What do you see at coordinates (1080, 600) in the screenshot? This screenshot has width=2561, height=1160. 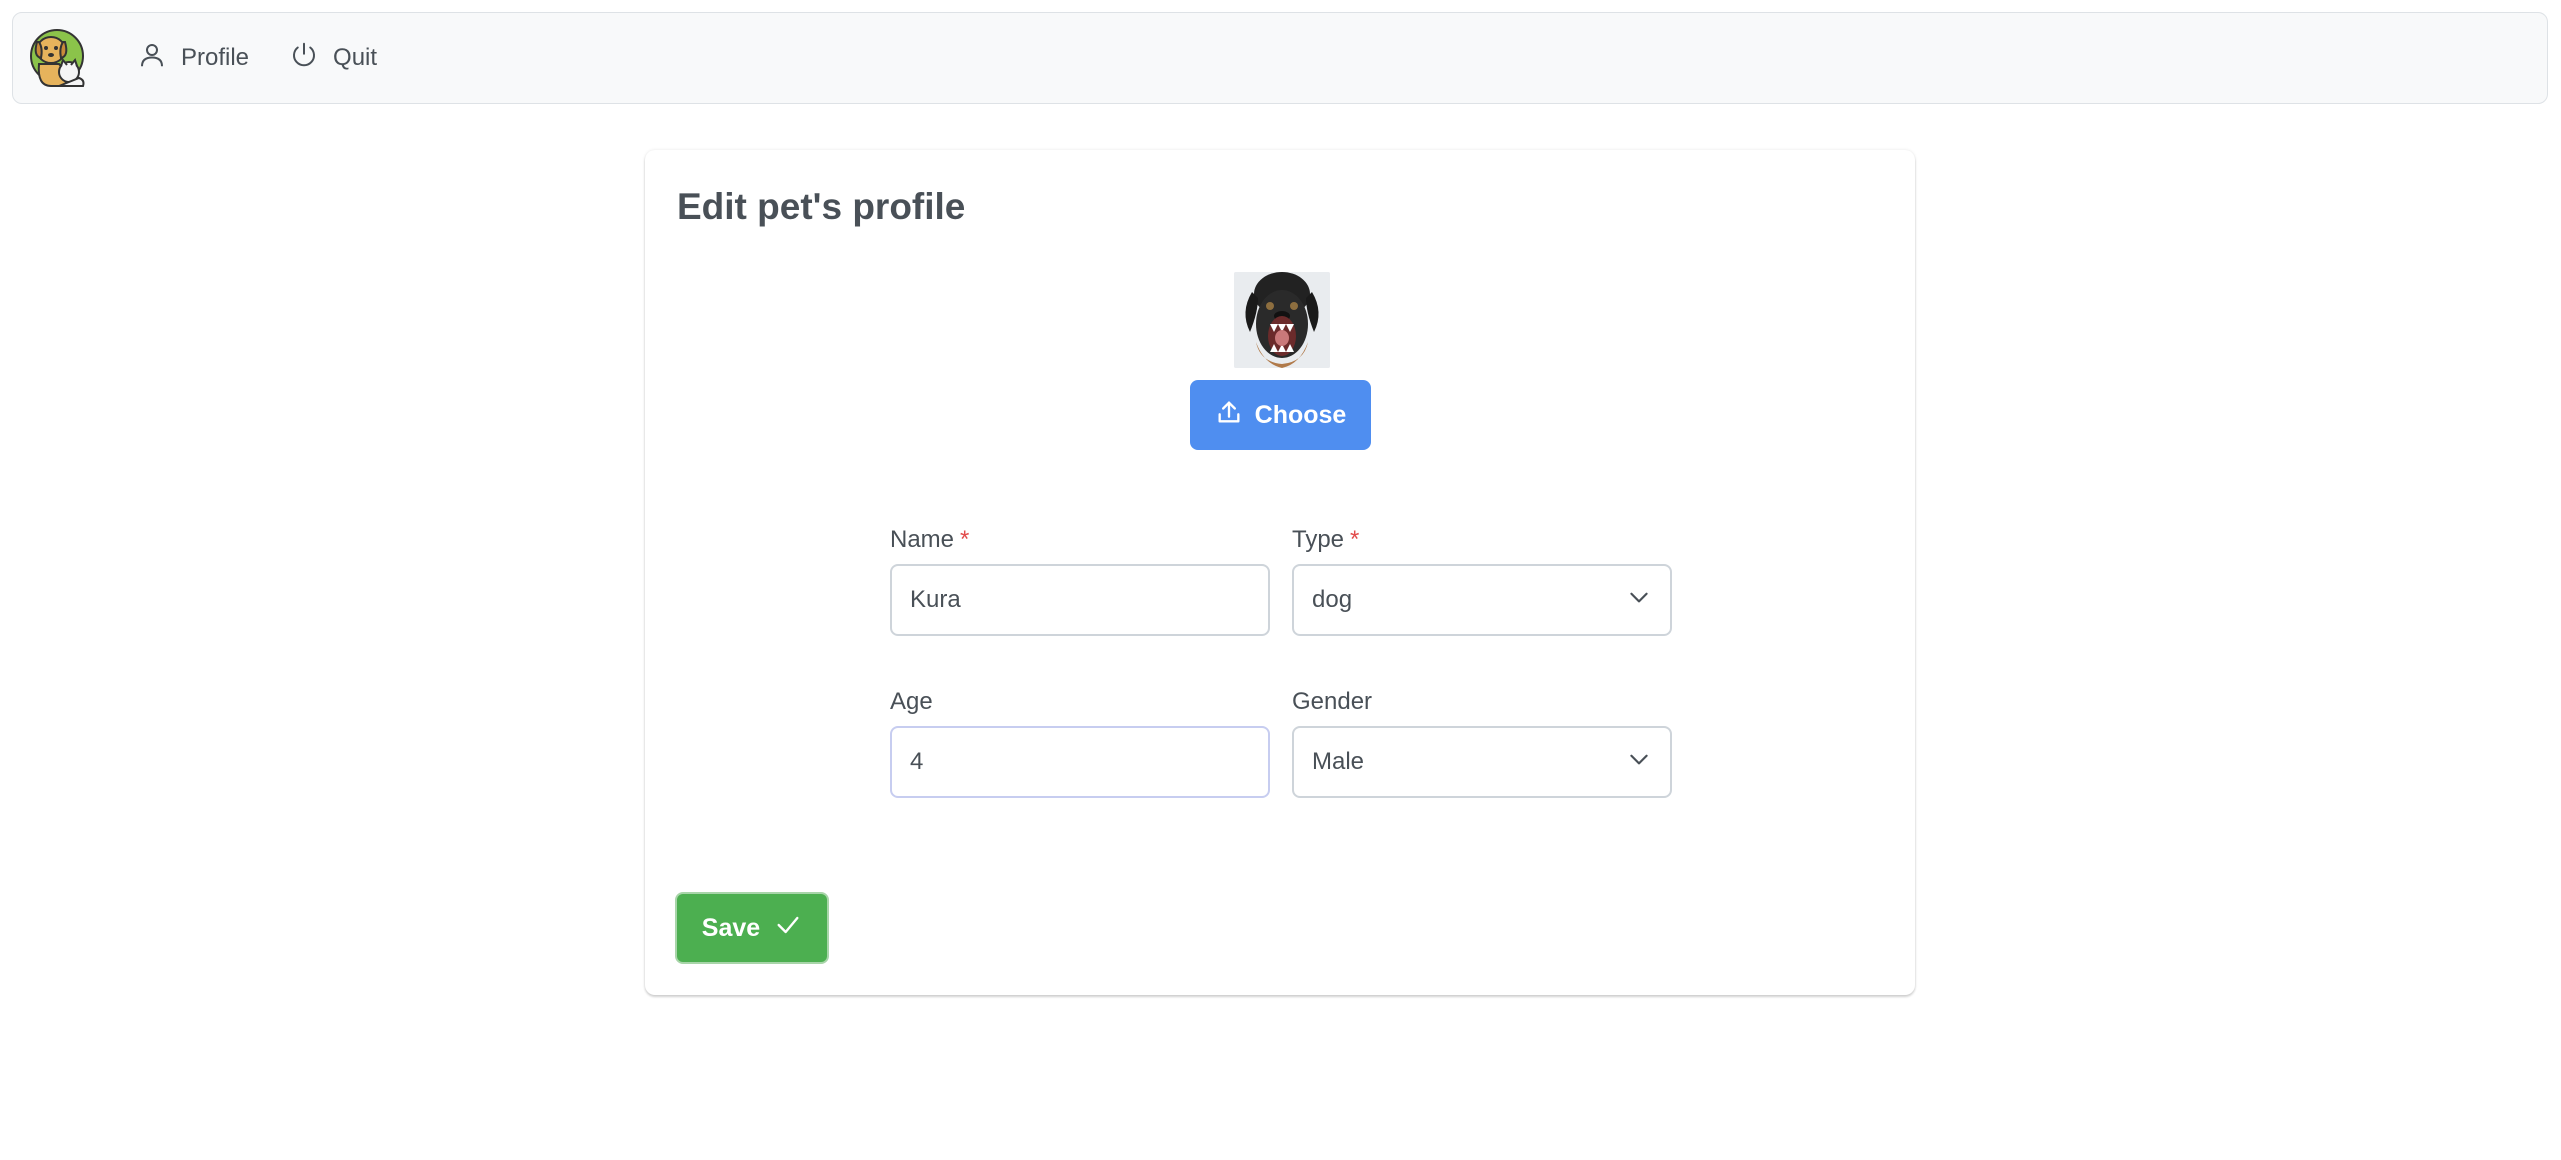 I see `name-input` at bounding box center [1080, 600].